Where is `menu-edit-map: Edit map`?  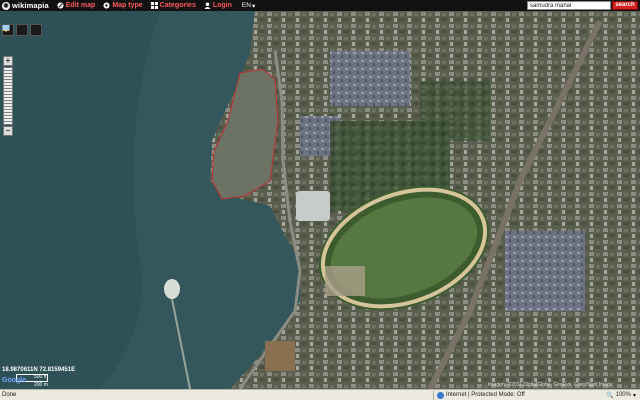 menu-edit-map: Edit map is located at coordinates (76, 5).